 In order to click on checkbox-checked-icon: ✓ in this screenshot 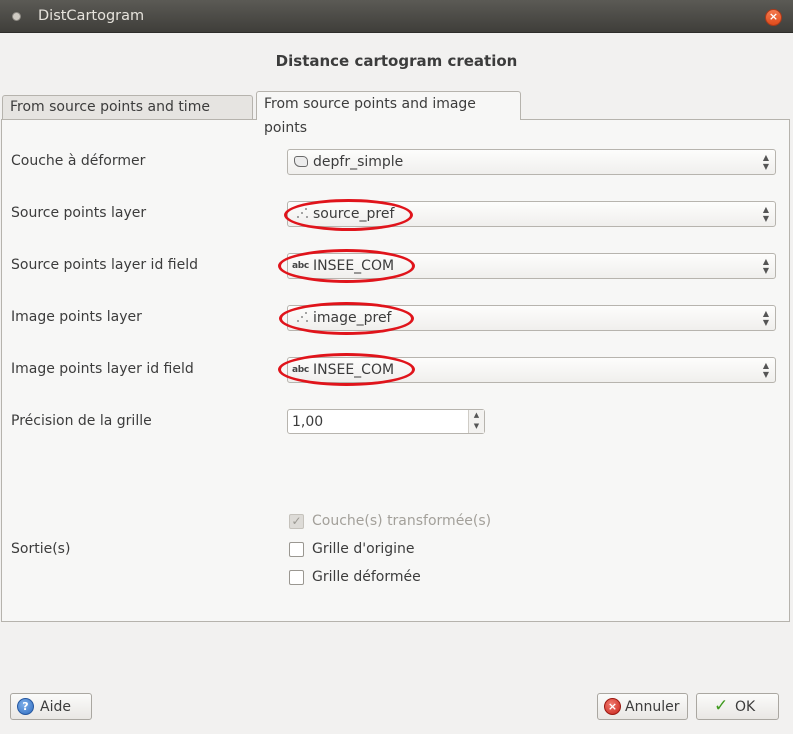, I will do `click(296, 521)`.